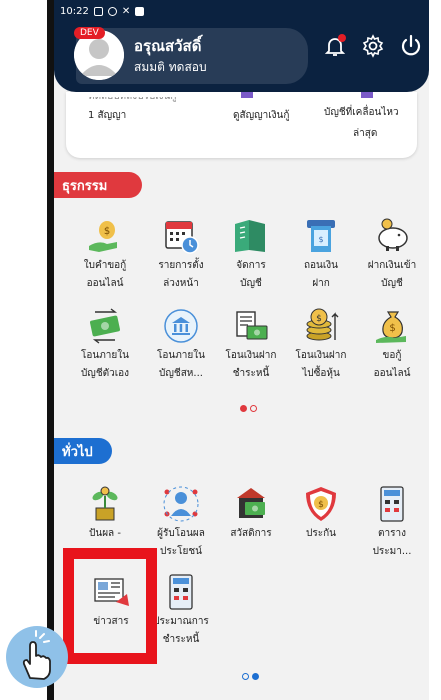  Describe the element at coordinates (321, 533) in the screenshot. I see `menu-label: ประกัน` at that location.